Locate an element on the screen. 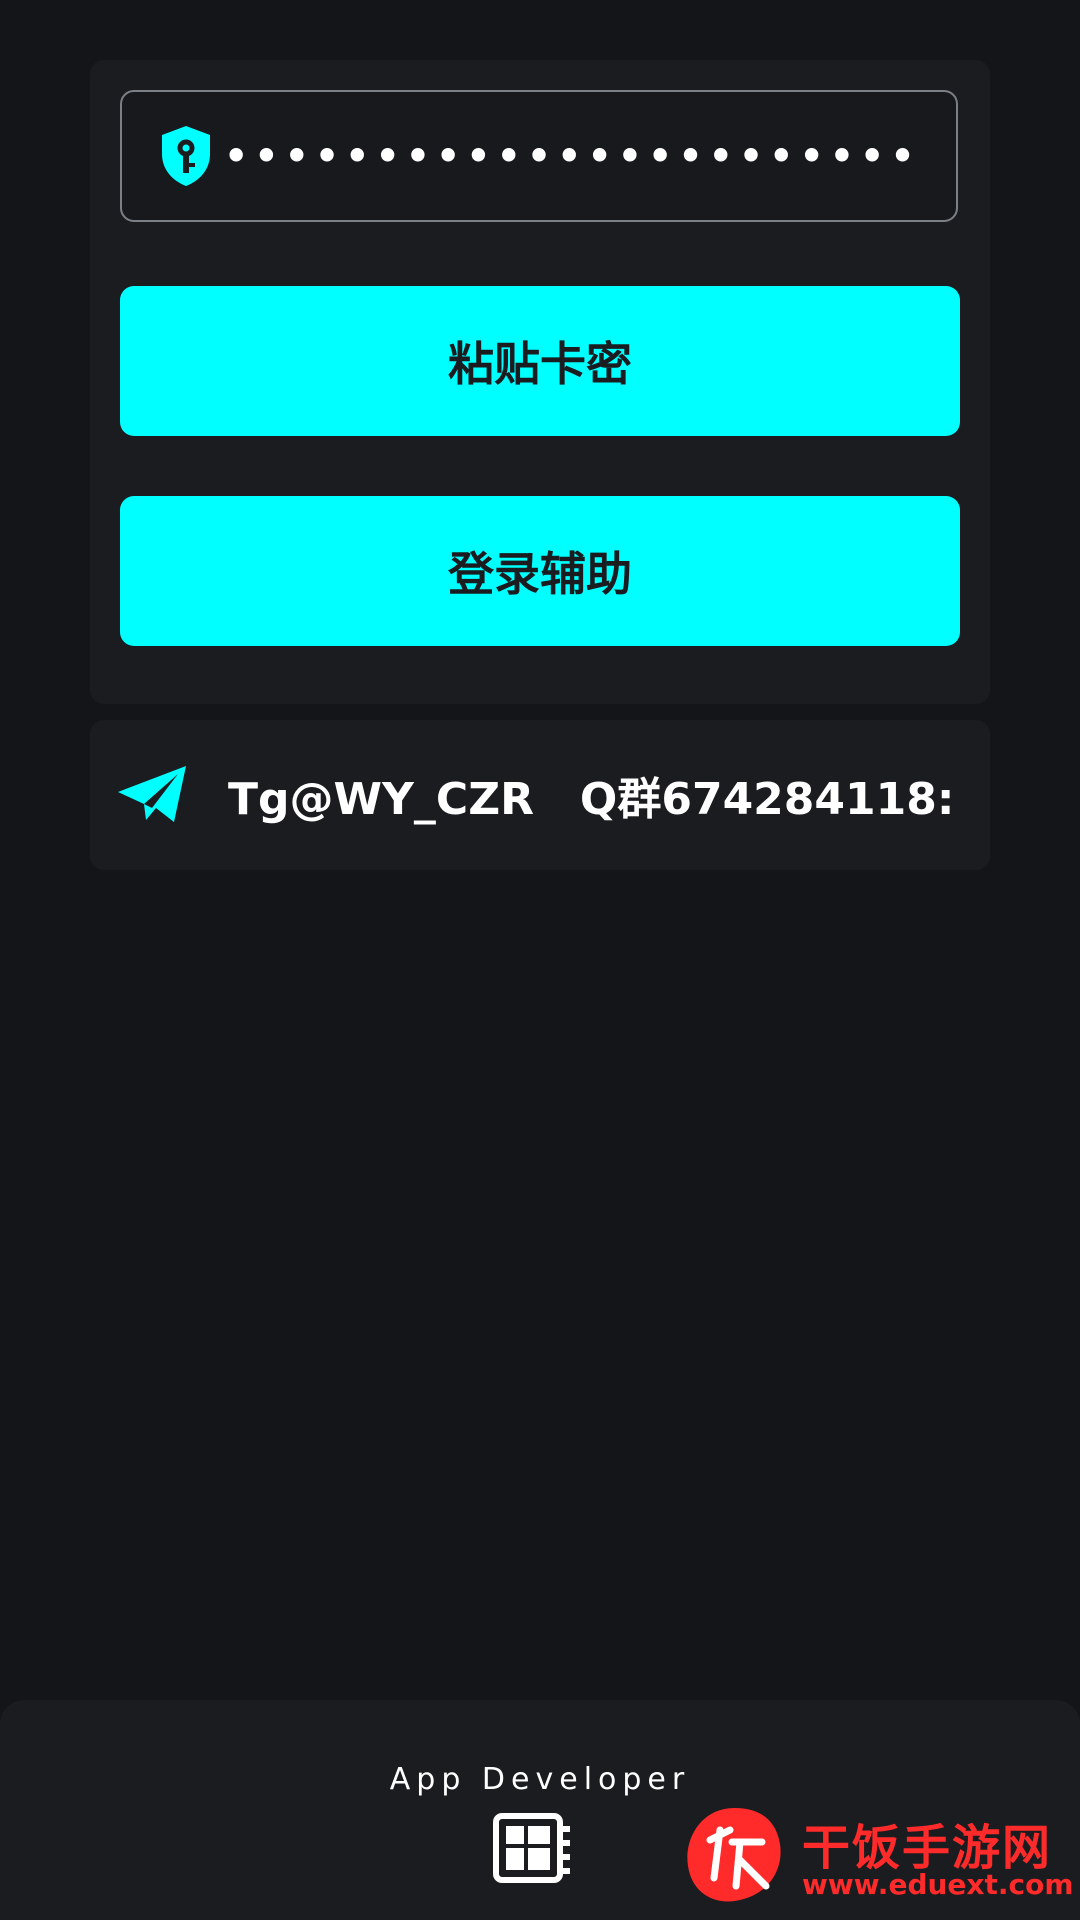 The width and height of the screenshot is (1080, 1920). telegram-icon is located at coordinates (152, 794).